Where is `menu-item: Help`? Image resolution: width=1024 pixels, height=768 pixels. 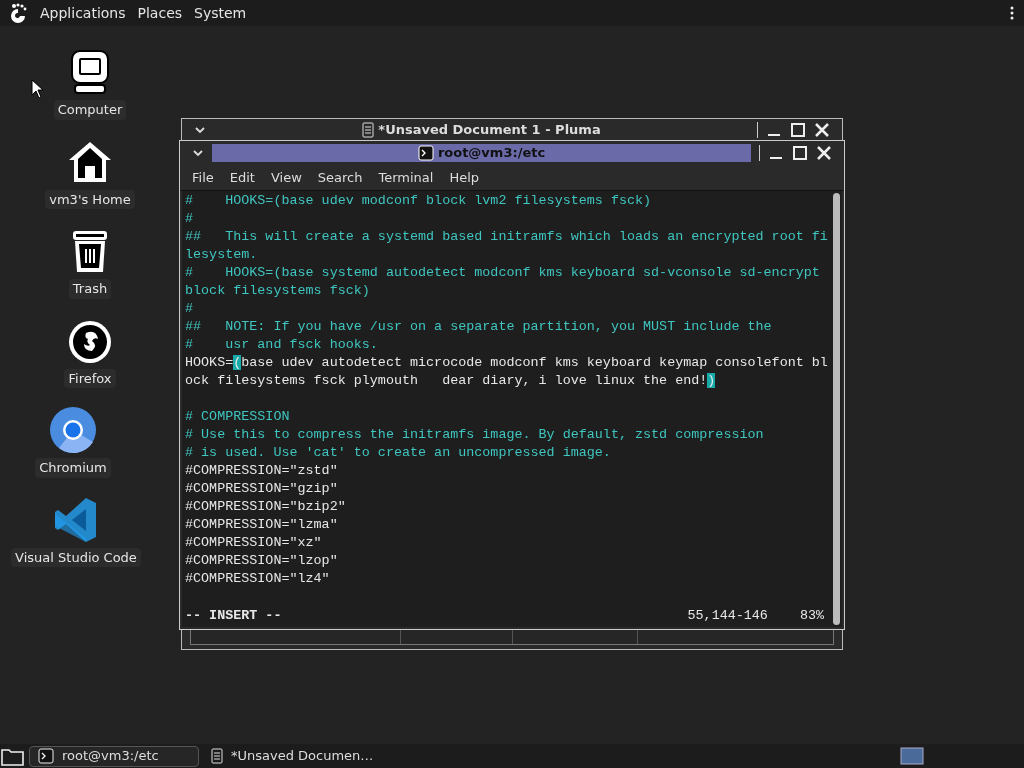
menu-item: Help is located at coordinates (464, 177).